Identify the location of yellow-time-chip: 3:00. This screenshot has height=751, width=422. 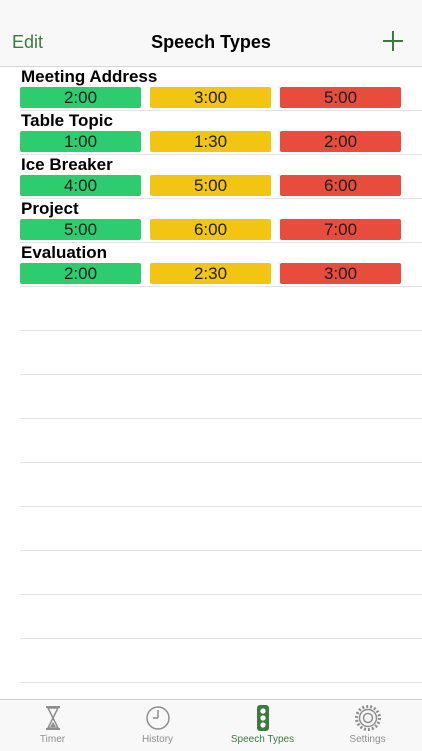
(210, 97).